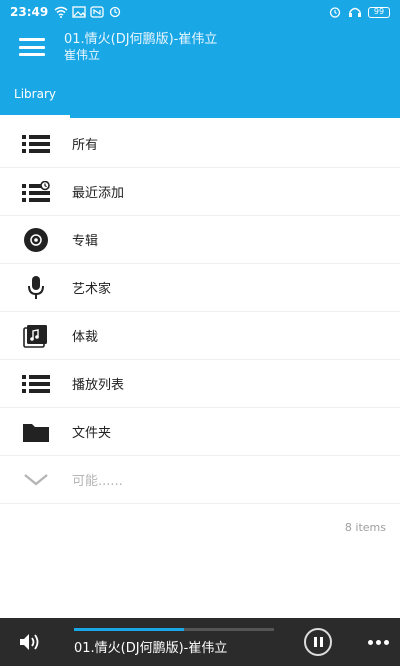 The width and height of the screenshot is (400, 666). What do you see at coordinates (115, 12) in the screenshot?
I see `sync-icon` at bounding box center [115, 12].